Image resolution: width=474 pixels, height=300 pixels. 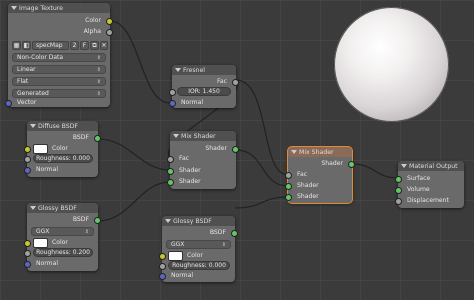 What do you see at coordinates (320, 175) in the screenshot?
I see `mix-shader-node-2: Mix Shader Shader Fac Shader Shader` at bounding box center [320, 175].